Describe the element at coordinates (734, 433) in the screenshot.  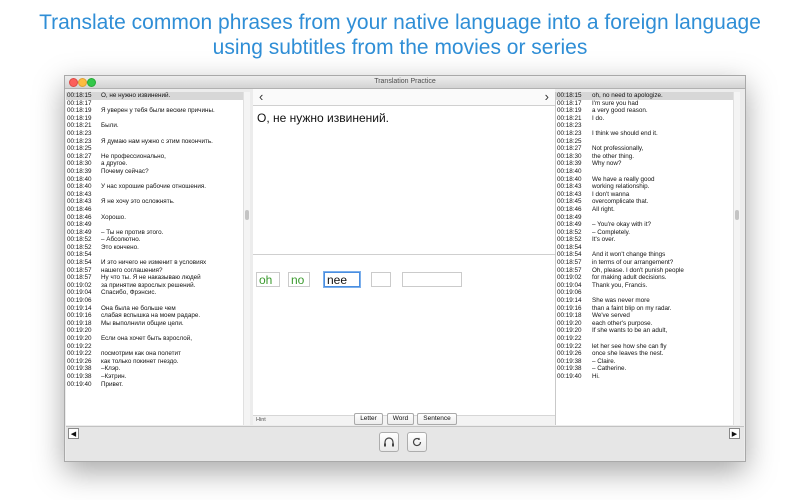
I see `scroll-right-icon: ▶` at that location.